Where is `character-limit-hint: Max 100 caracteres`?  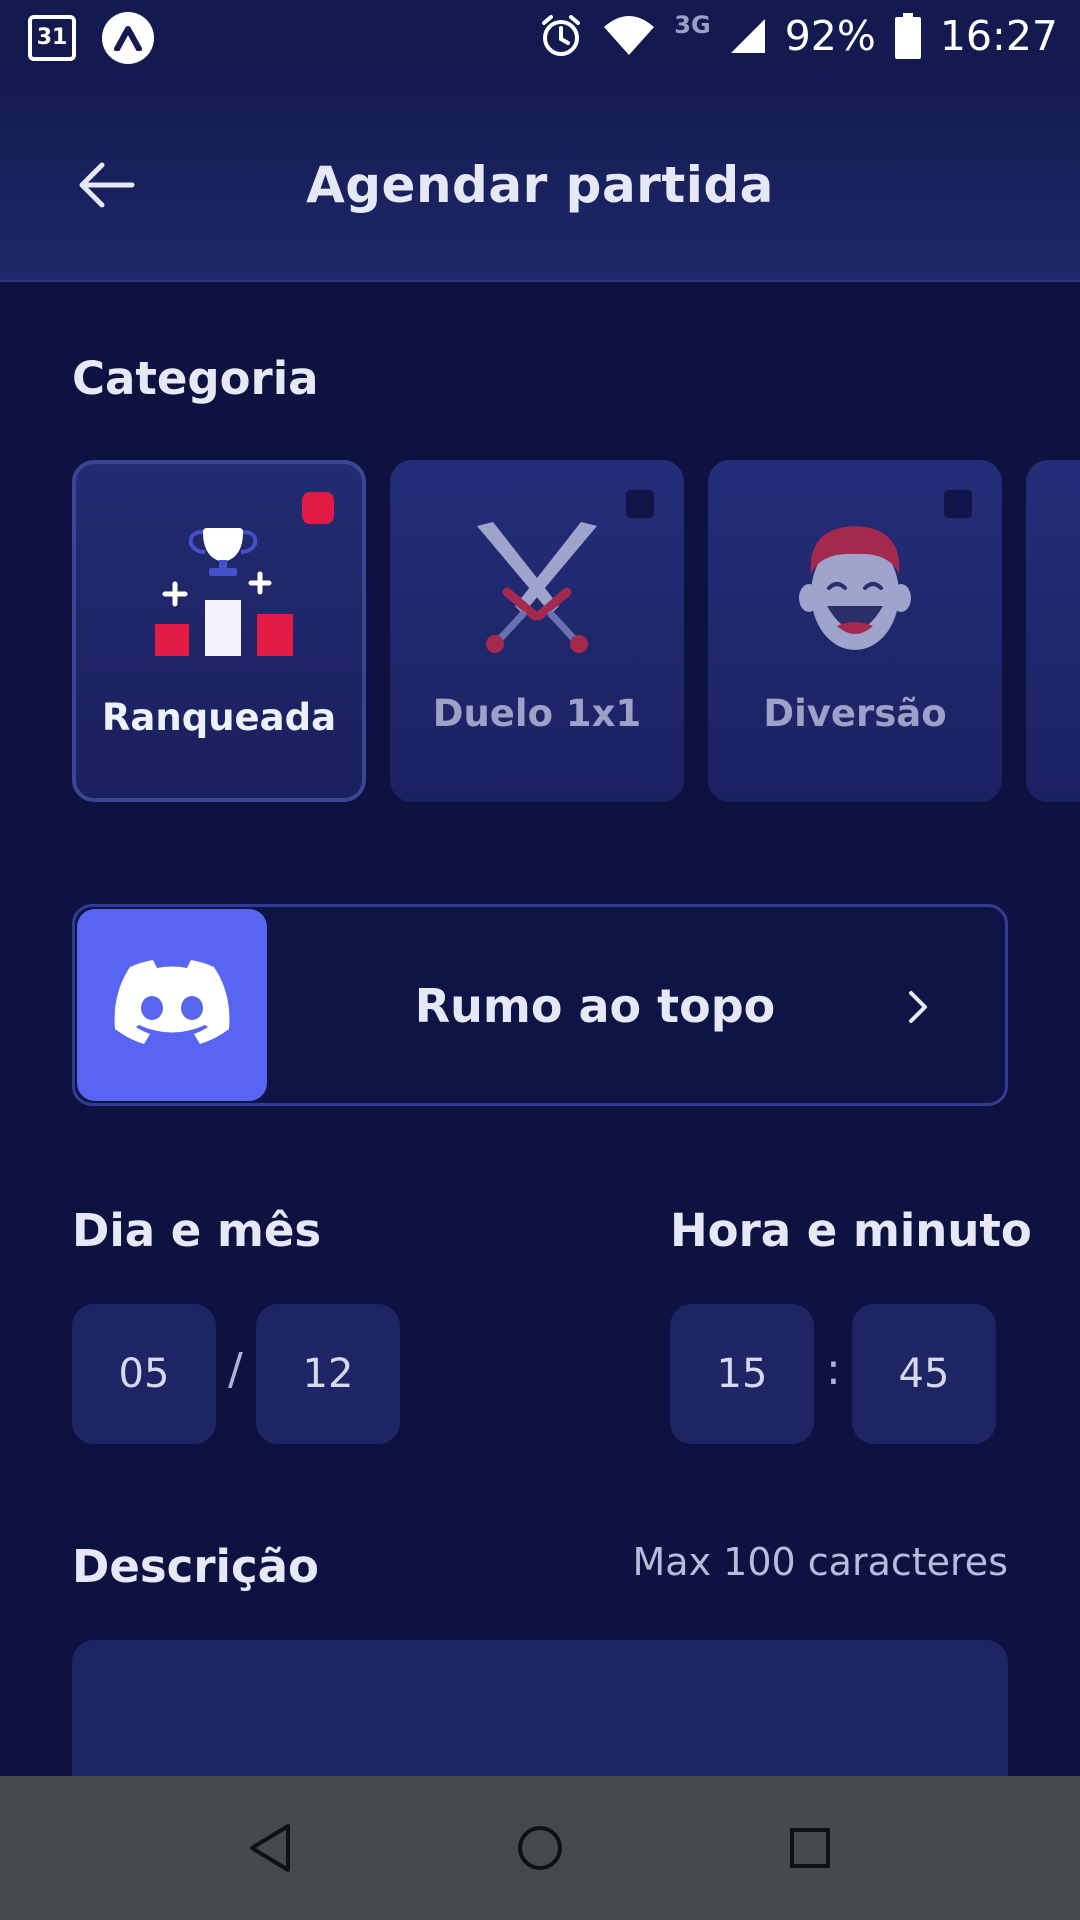 character-limit-hint: Max 100 caracteres is located at coordinates (820, 1562).